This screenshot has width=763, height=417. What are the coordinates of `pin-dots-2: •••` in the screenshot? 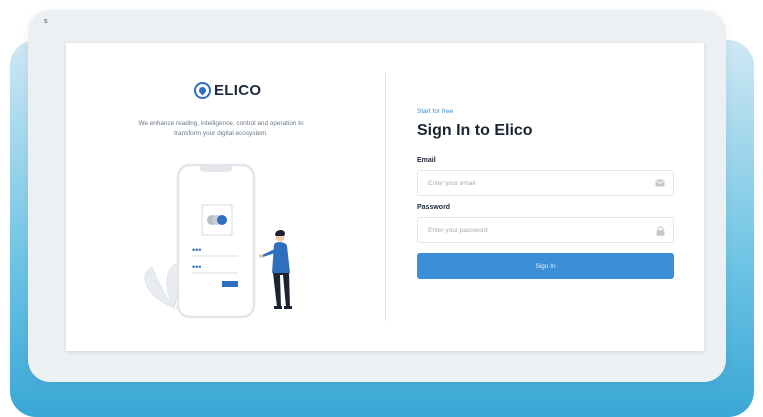 It's located at (196, 267).